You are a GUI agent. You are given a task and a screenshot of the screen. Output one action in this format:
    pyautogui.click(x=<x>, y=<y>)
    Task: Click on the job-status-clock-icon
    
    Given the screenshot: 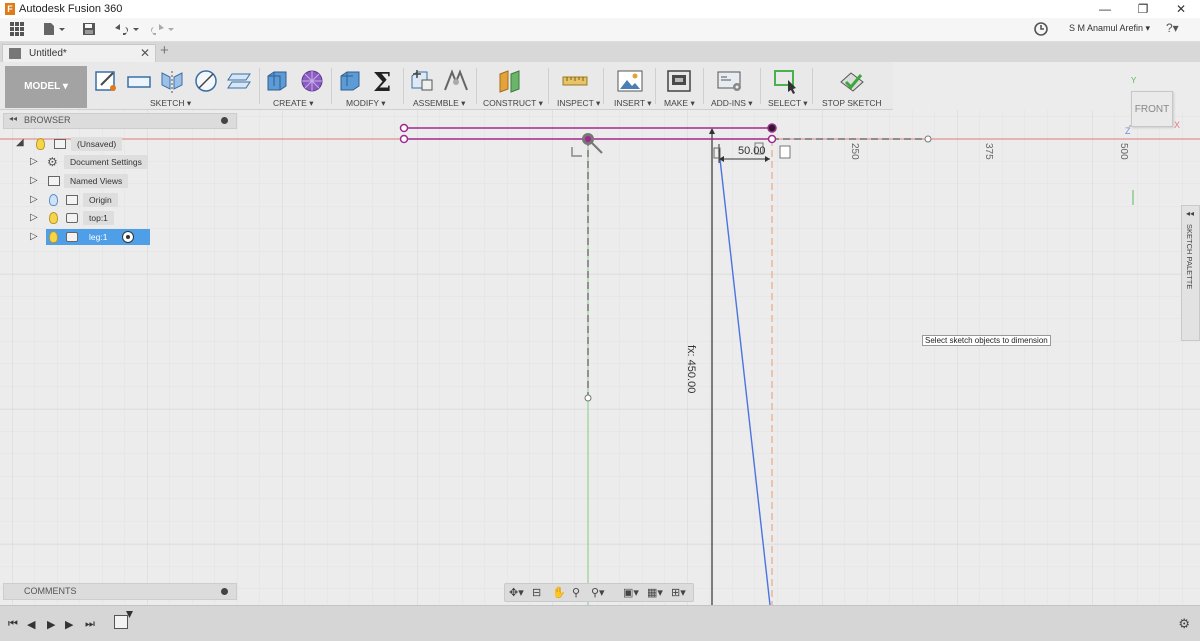 What is the action you would take?
    pyautogui.click(x=1041, y=30)
    